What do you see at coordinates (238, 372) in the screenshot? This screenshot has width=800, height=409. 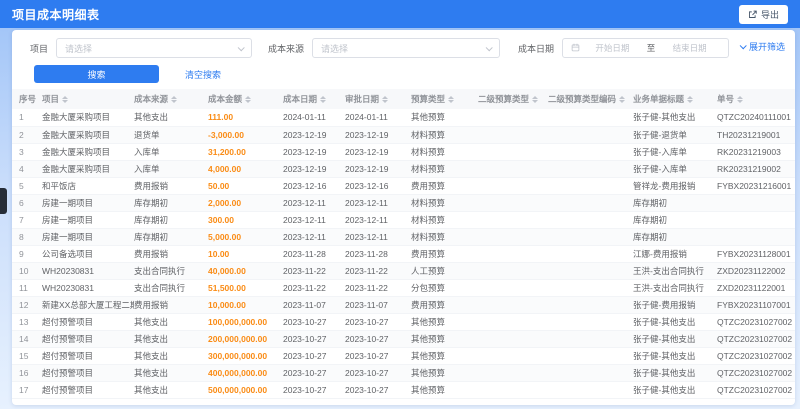 I see `table-cell: 400,000,000.00` at bounding box center [238, 372].